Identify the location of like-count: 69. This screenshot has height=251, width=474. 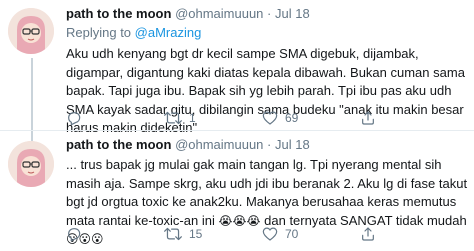
(292, 118).